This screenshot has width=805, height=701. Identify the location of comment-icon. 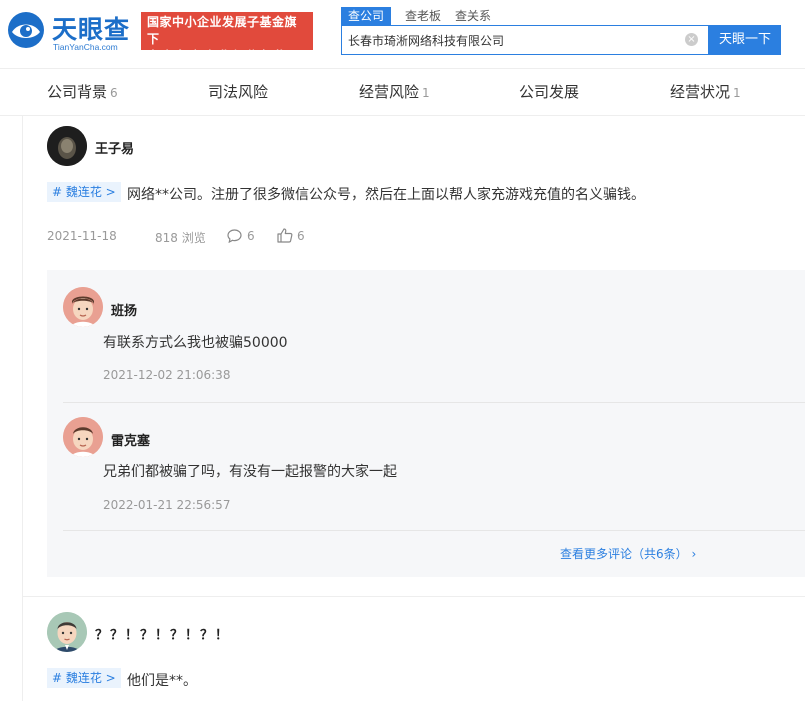
(234, 236).